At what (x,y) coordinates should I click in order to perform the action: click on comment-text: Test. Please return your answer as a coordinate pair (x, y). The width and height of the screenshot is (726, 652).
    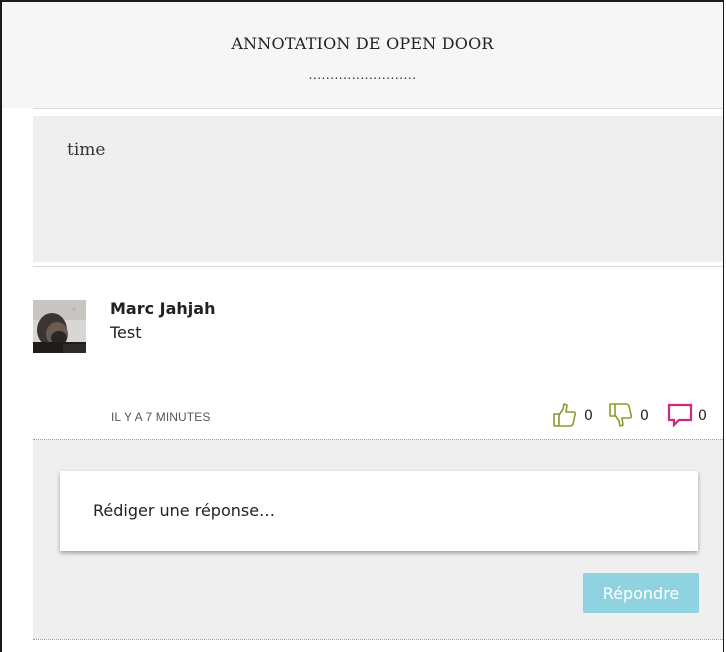
    Looking at the image, I should click on (126, 332).